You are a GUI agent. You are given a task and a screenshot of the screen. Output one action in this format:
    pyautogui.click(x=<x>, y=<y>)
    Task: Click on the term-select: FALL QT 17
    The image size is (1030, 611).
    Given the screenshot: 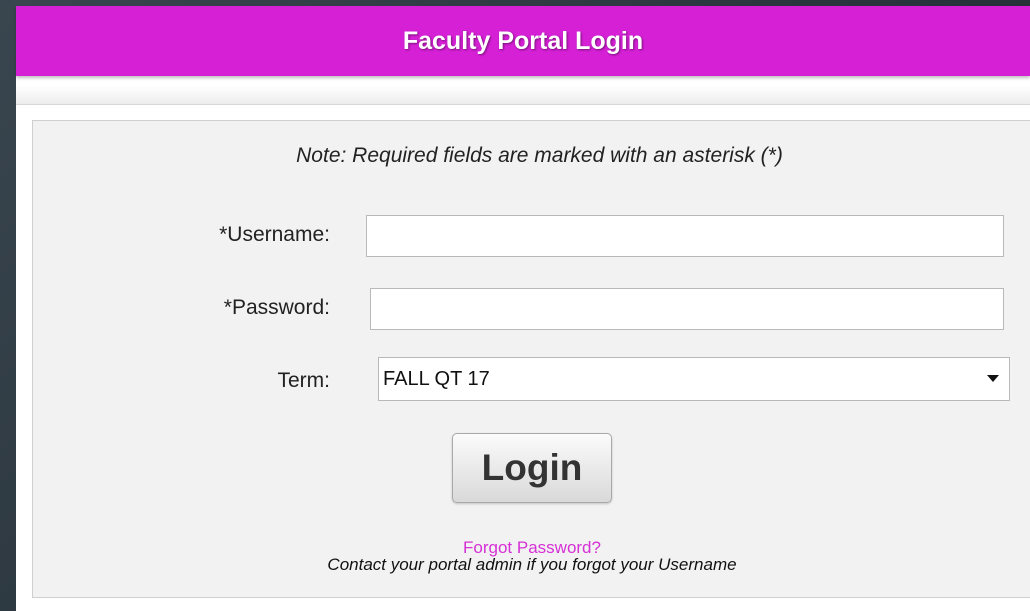 What is the action you would take?
    pyautogui.click(x=694, y=379)
    